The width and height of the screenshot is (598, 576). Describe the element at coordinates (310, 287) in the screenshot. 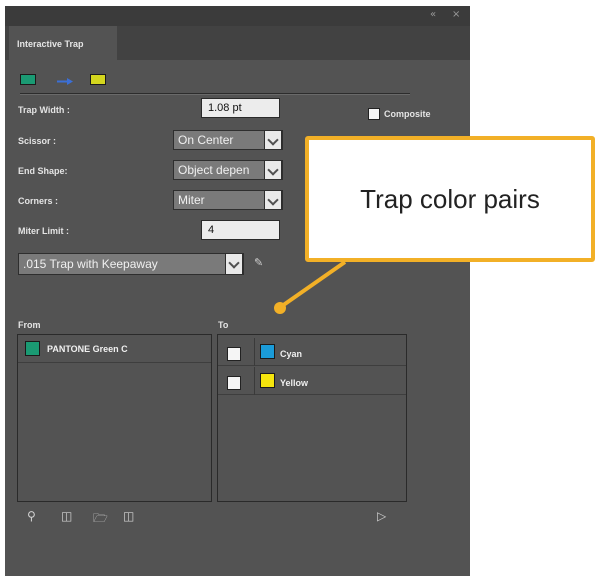

I see `callout-pointer` at that location.